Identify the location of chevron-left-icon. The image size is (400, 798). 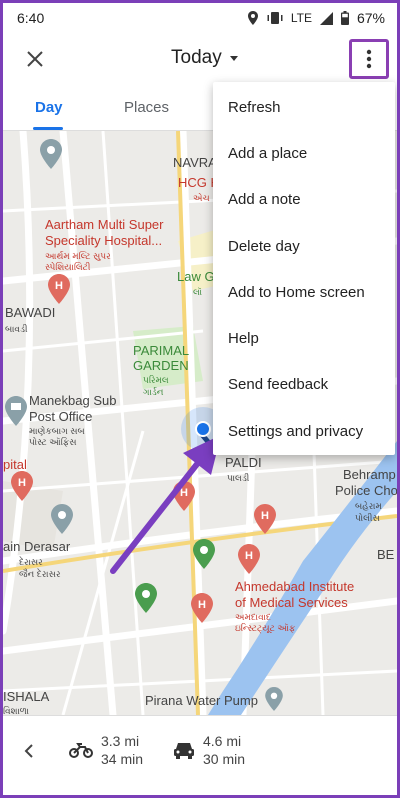
(28, 751).